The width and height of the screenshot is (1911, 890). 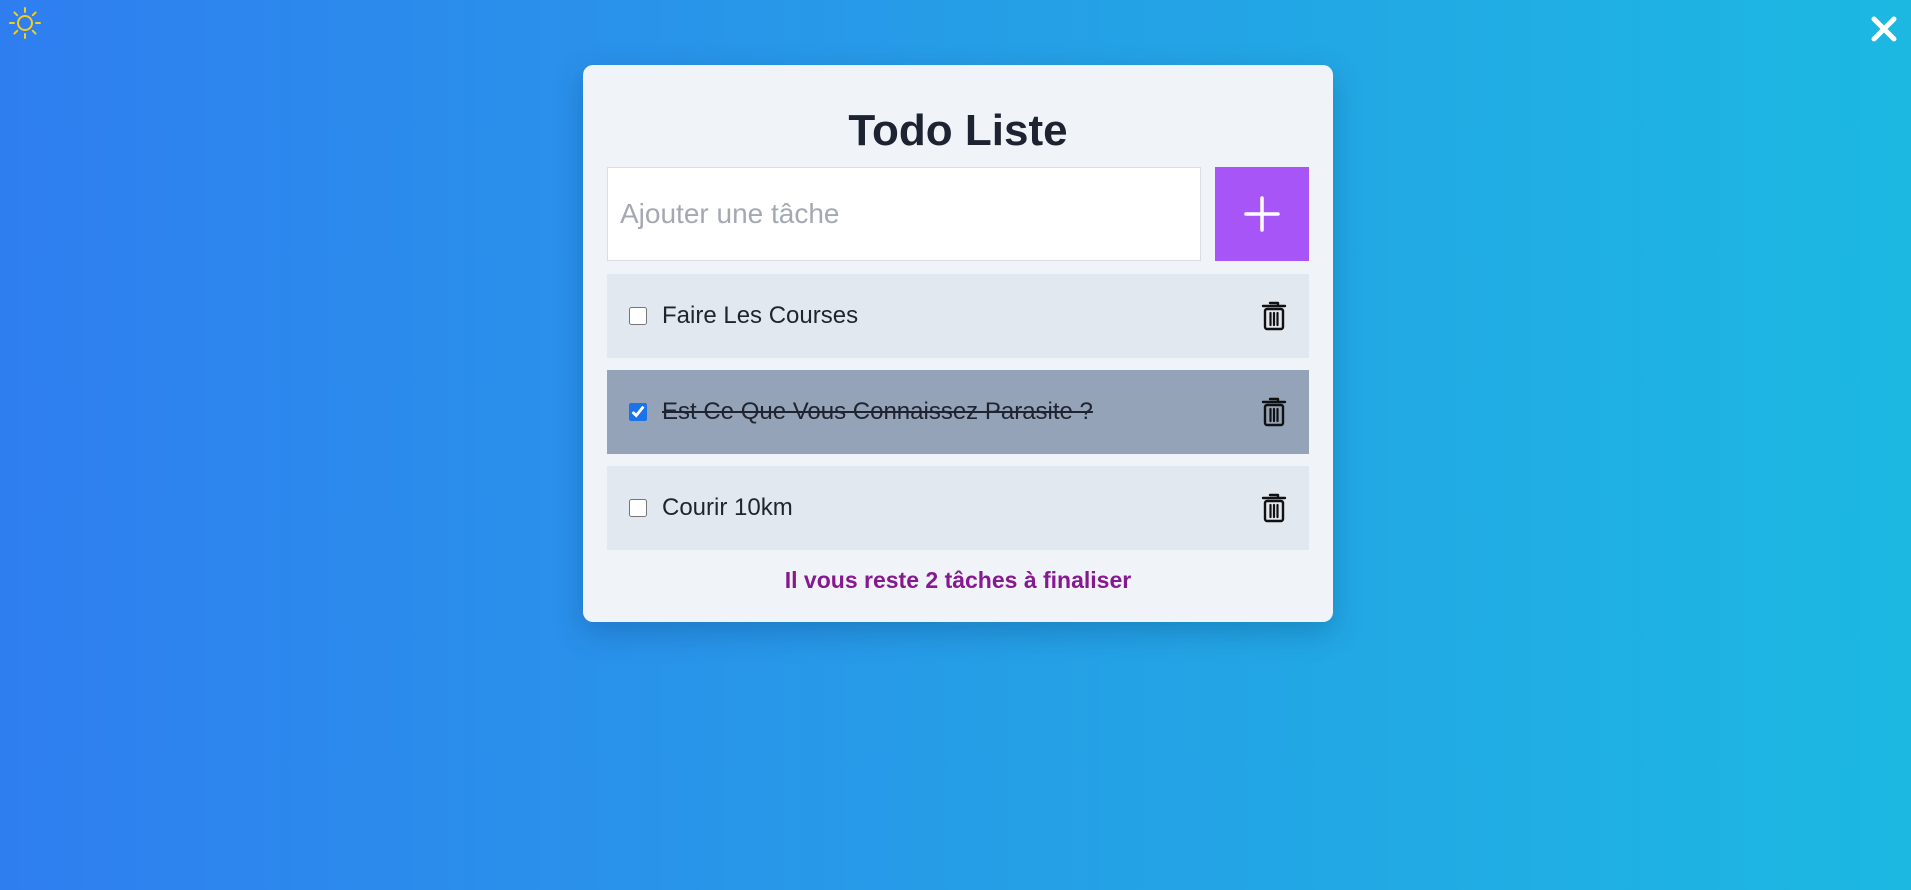 I want to click on remaining-tasks-text: Il vous reste 2 tâches à finaliser, so click(x=958, y=580).